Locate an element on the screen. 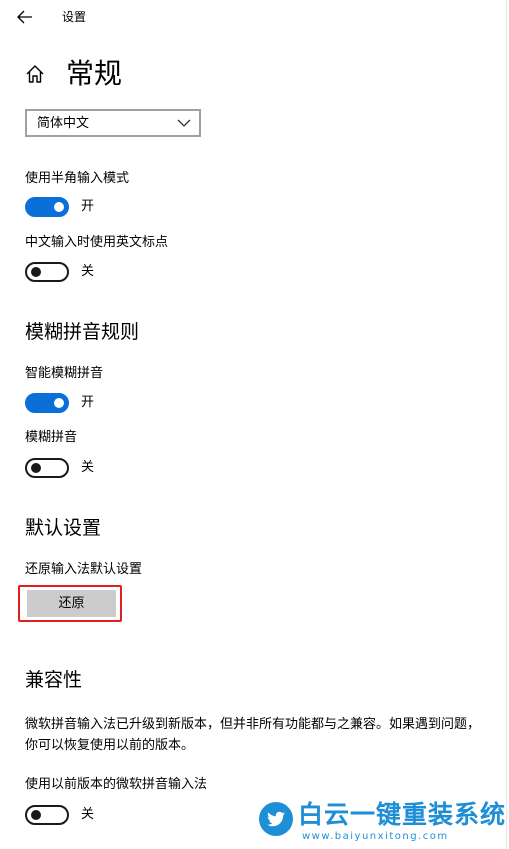 The height and width of the screenshot is (849, 509). toggle-english-punct is located at coordinates (47, 272).